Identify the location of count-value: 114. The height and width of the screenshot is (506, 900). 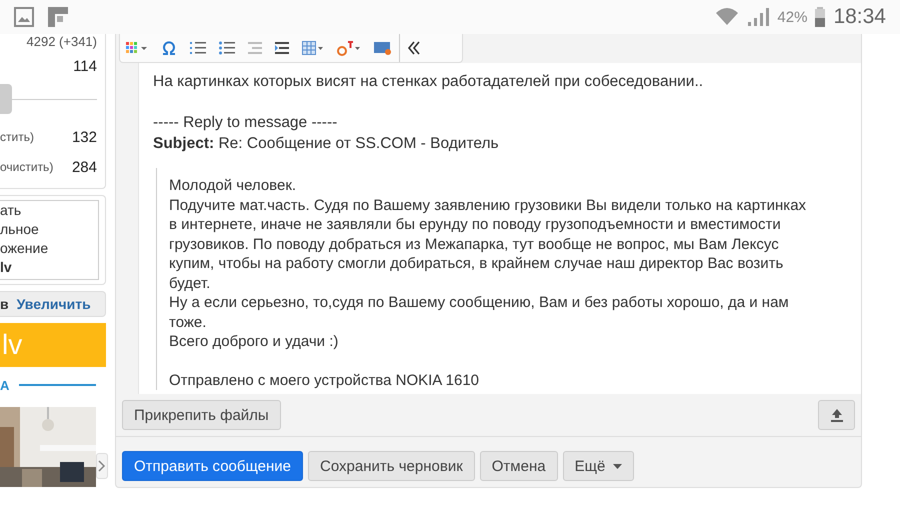
(84, 67).